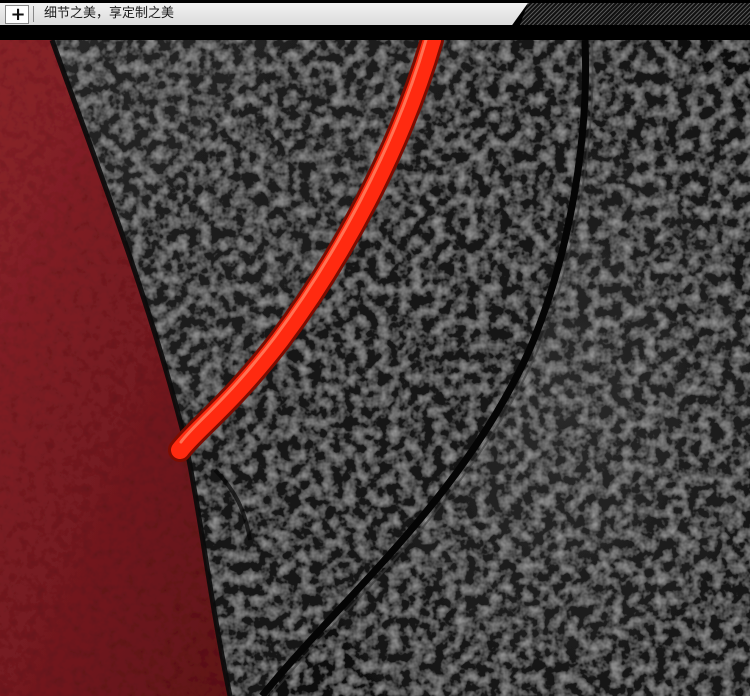 The width and height of the screenshot is (750, 696). I want to click on expand-button: +, so click(17, 14).